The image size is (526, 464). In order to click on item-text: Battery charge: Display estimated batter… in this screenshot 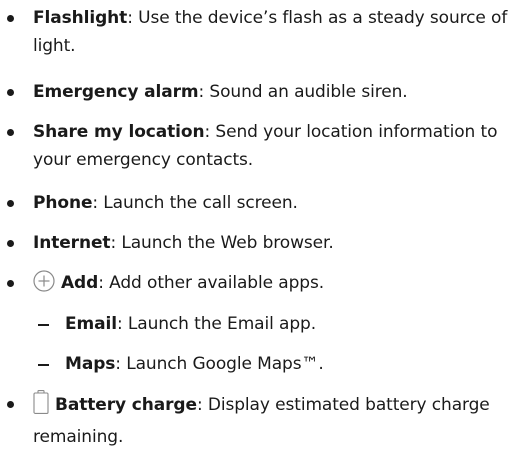, I will do `click(276, 420)`.